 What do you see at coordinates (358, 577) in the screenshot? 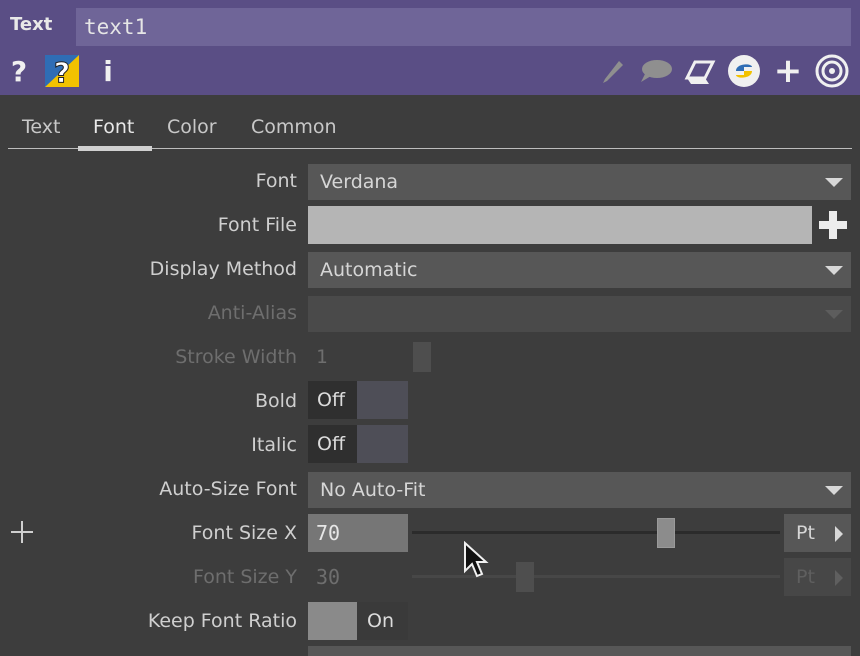
I see `font-size-y-field: 30` at bounding box center [358, 577].